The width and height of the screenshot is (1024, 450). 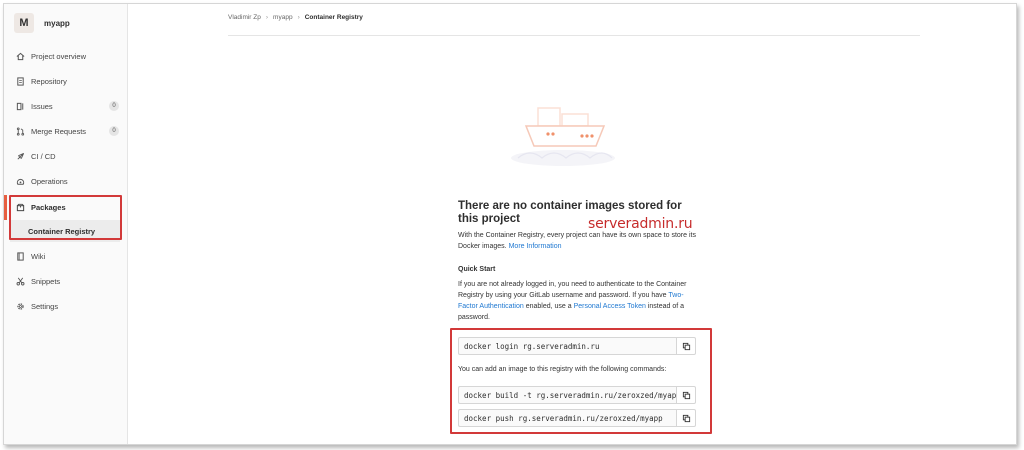 I want to click on sidebar-item-issues: Issues 0, so click(x=65, y=106).